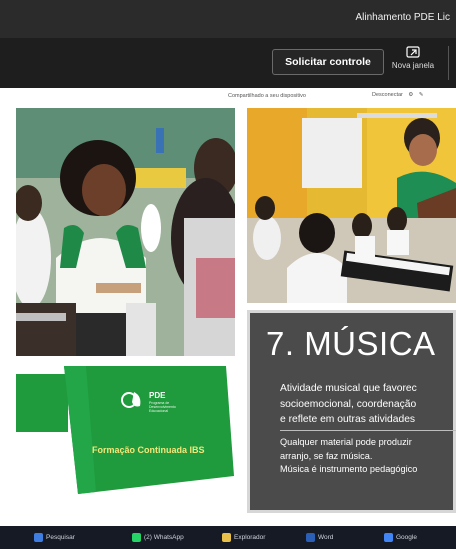 This screenshot has height=549, width=456. I want to click on topic-heading: 7. MÚSICA, so click(351, 343).